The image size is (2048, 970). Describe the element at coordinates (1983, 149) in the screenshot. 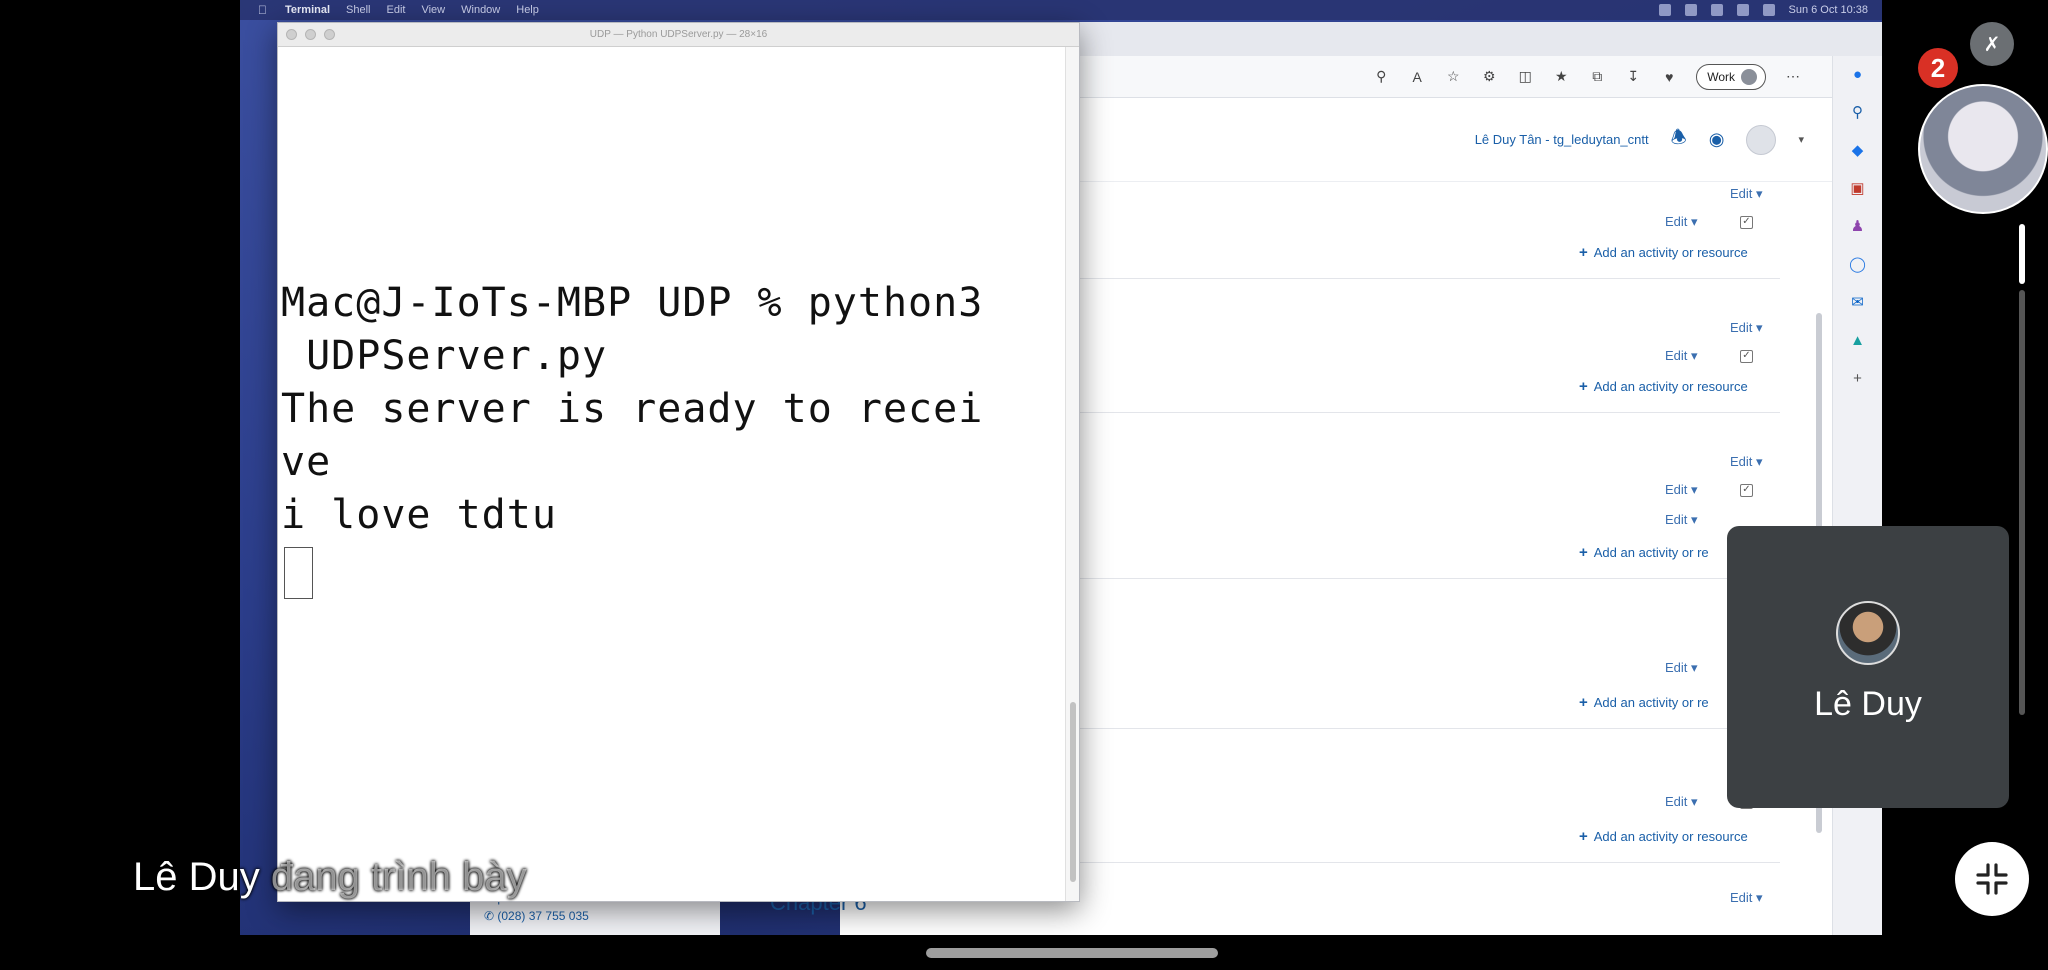

I see `participant-avatar` at that location.